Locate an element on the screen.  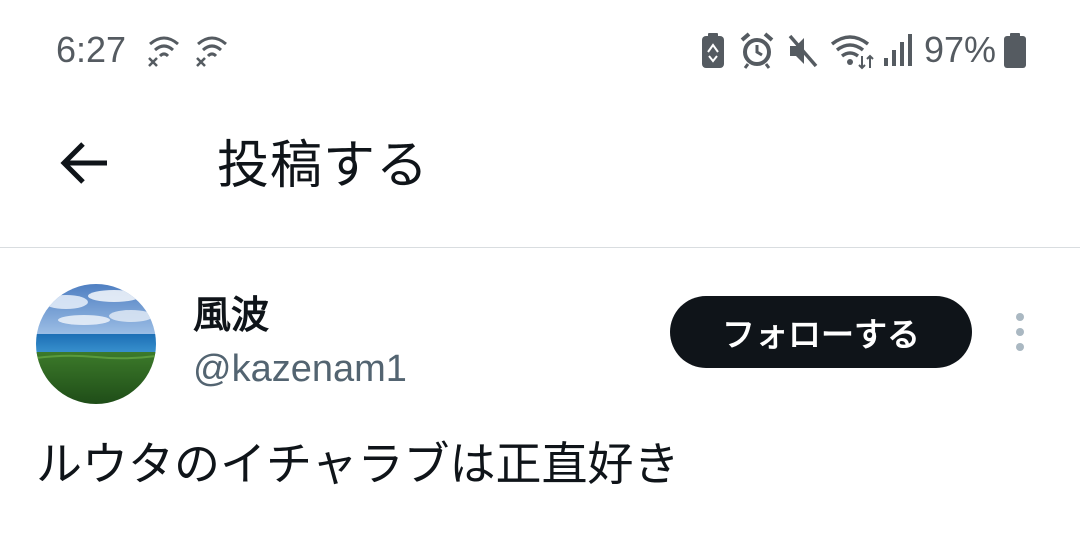
page-title: 投稿する is located at coordinates (323, 166).